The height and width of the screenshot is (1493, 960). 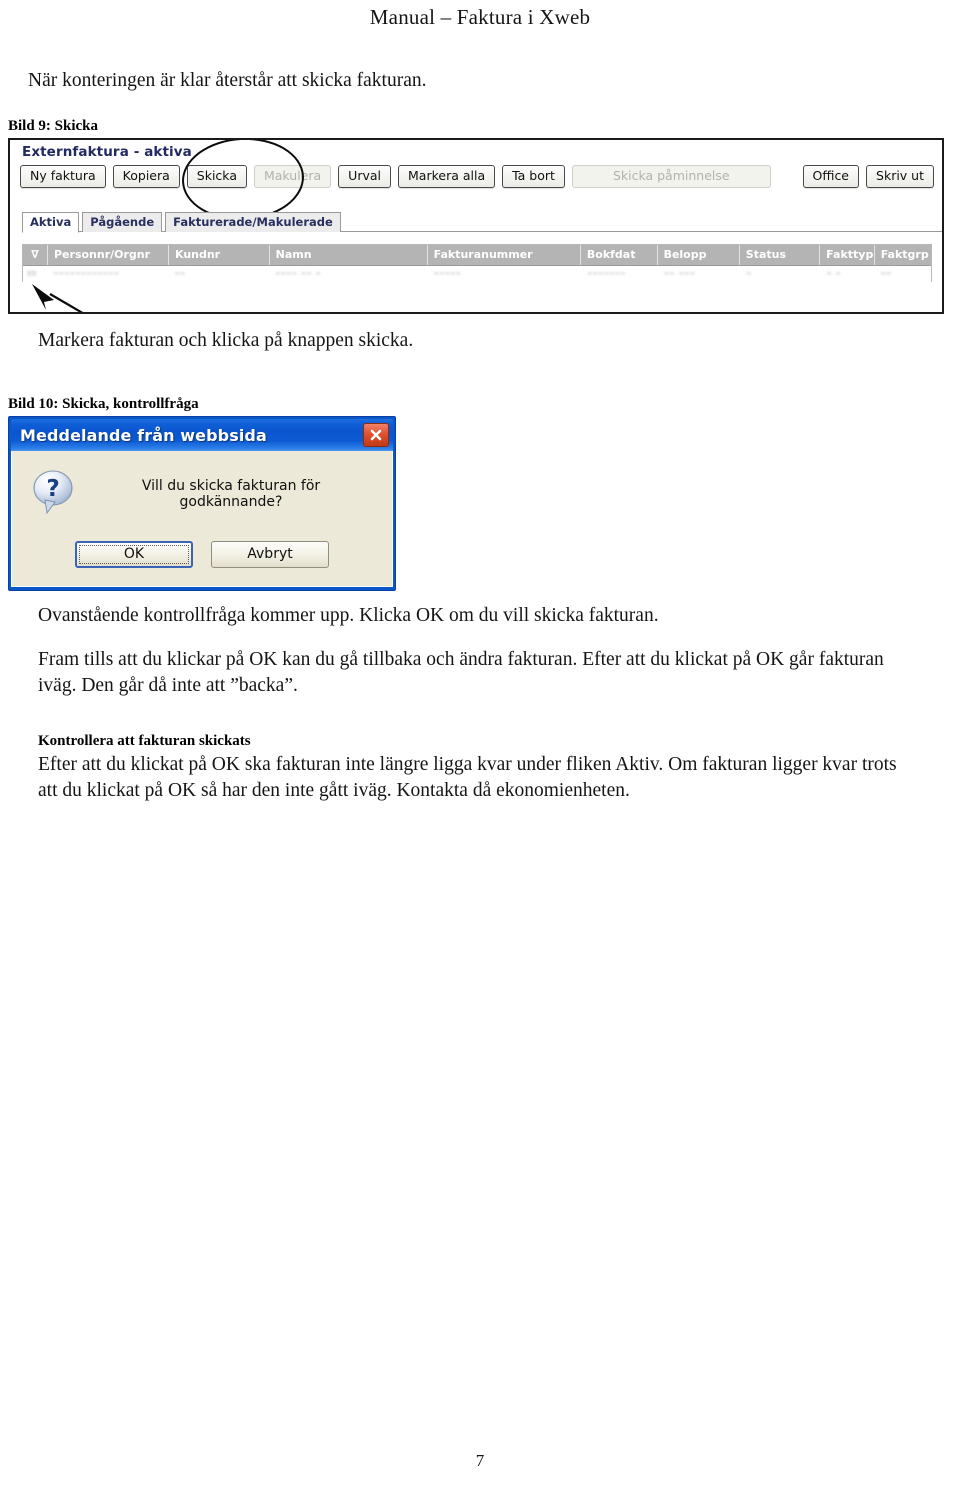 What do you see at coordinates (900, 176) in the screenshot?
I see `skriv-ut-button: Skriv ut` at bounding box center [900, 176].